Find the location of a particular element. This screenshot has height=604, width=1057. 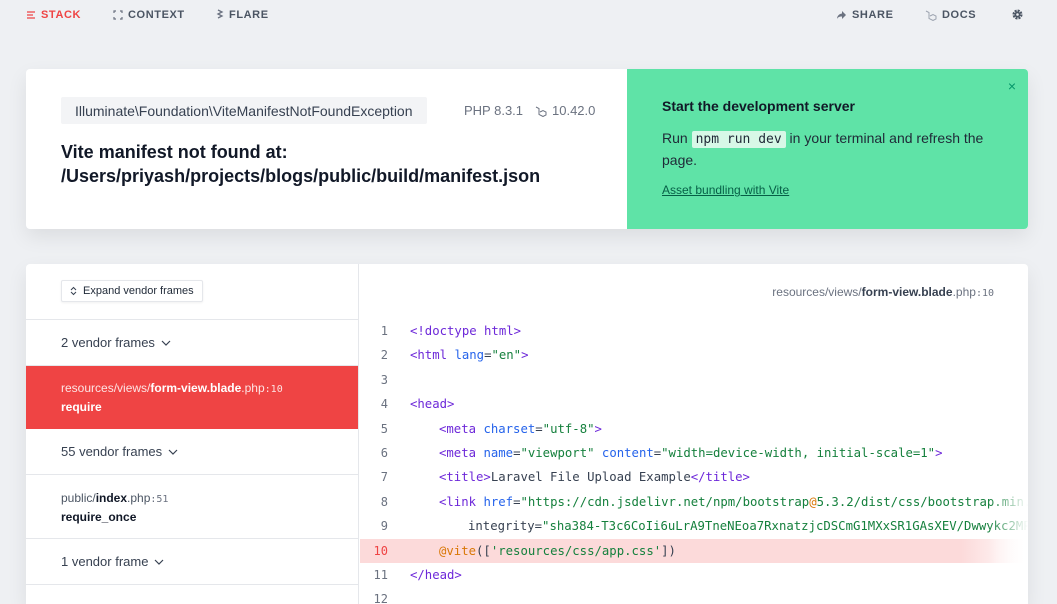

code-file-ext: .php is located at coordinates (964, 292).